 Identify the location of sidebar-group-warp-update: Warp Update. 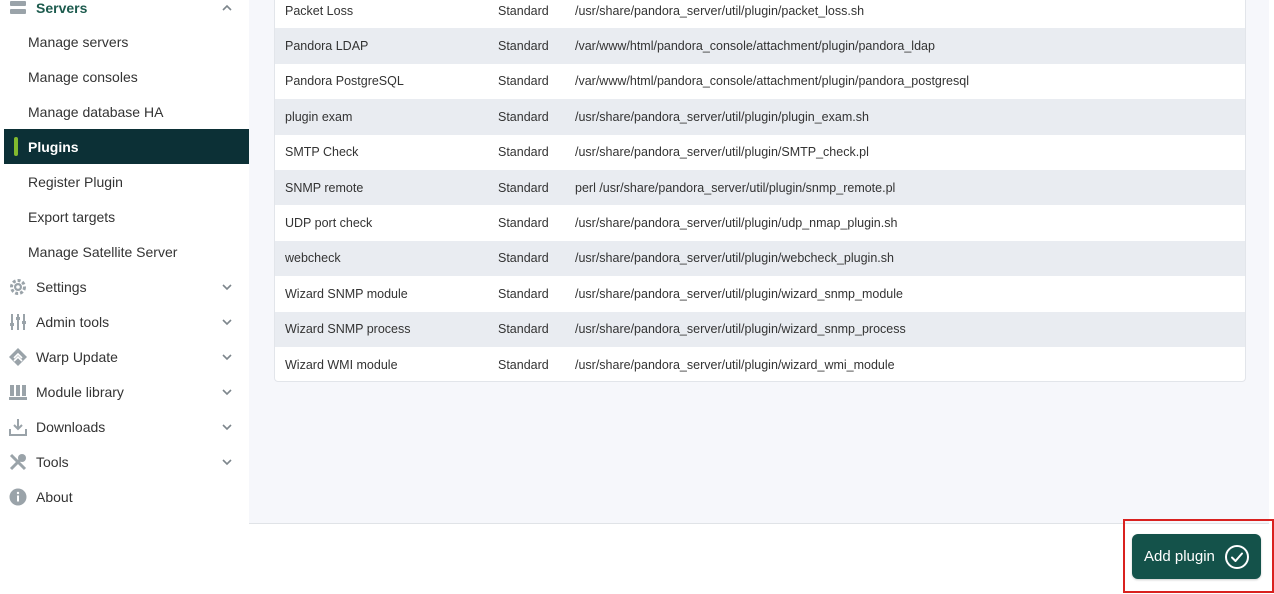
(124, 356).